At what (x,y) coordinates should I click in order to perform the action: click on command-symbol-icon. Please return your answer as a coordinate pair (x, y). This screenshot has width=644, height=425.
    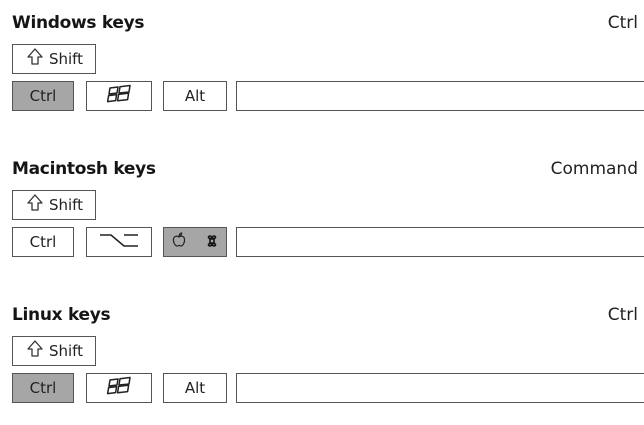
    Looking at the image, I should click on (212, 242).